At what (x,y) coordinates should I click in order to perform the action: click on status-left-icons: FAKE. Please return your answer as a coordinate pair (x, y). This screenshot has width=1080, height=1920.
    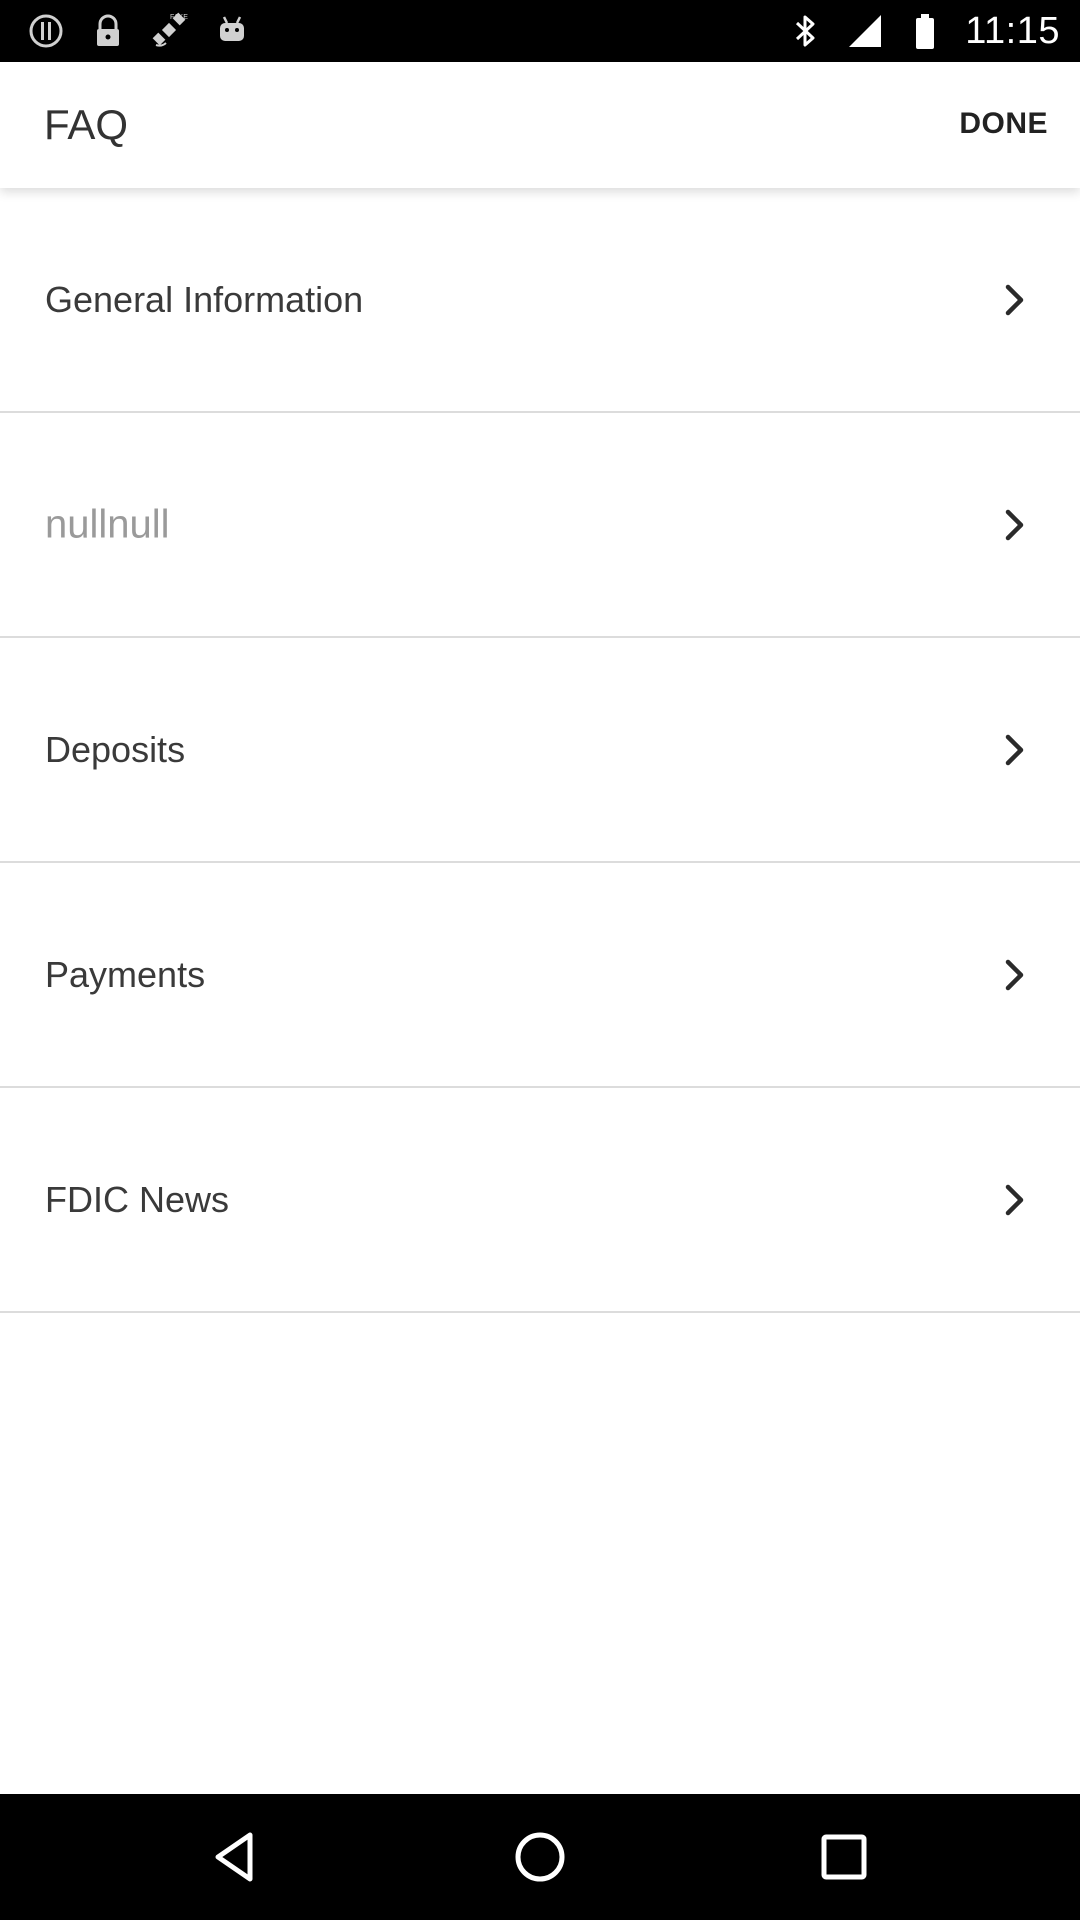
    Looking at the image, I should click on (139, 31).